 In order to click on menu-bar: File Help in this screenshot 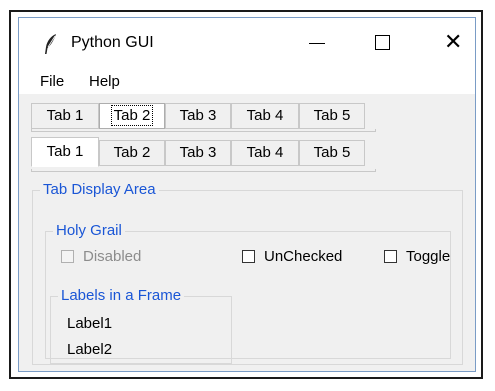, I will do `click(247, 81)`.